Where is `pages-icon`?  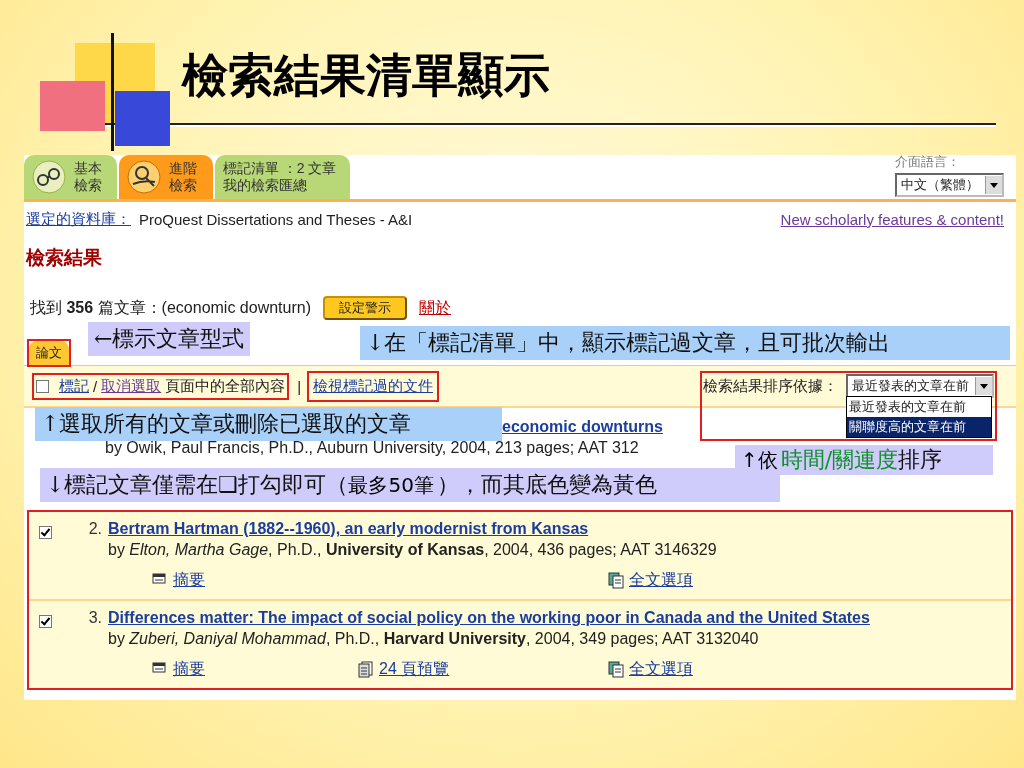 pages-icon is located at coordinates (366, 669).